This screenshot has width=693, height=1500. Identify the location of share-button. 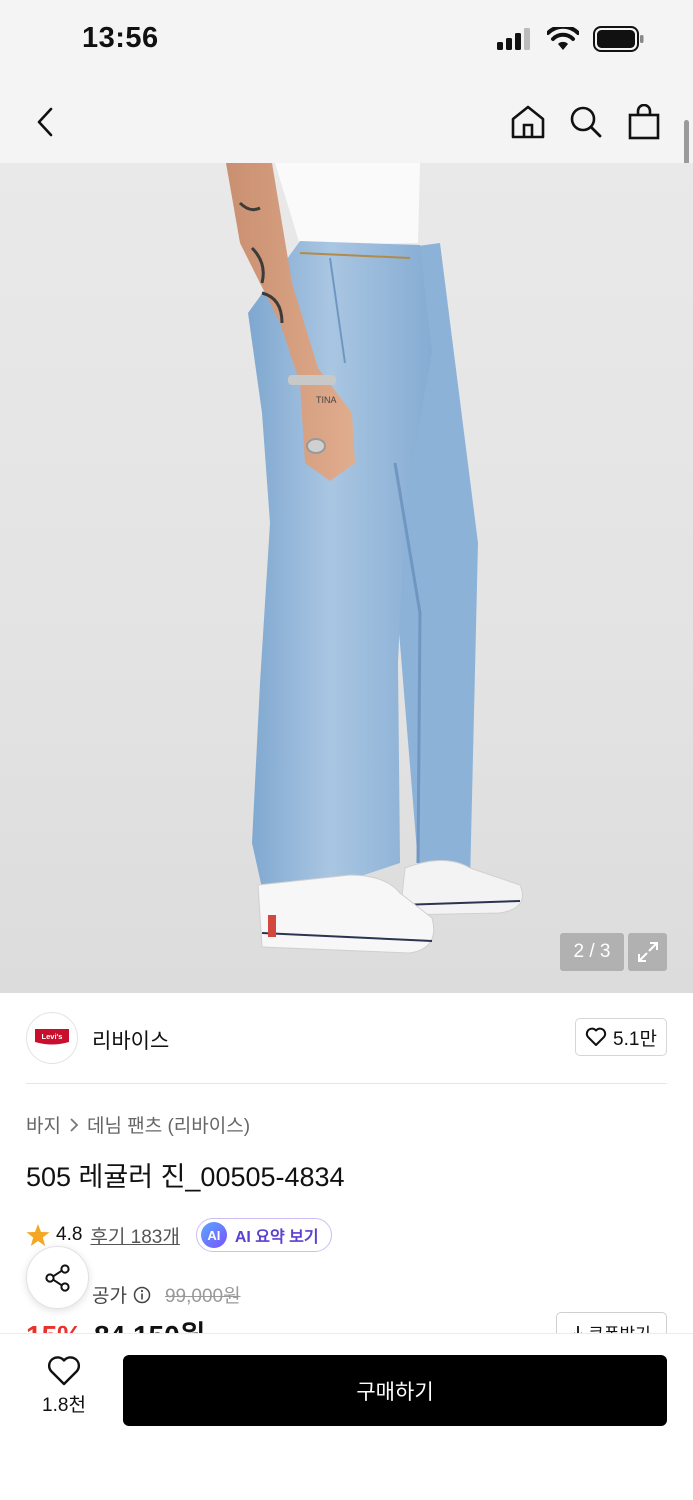
(57, 1277).